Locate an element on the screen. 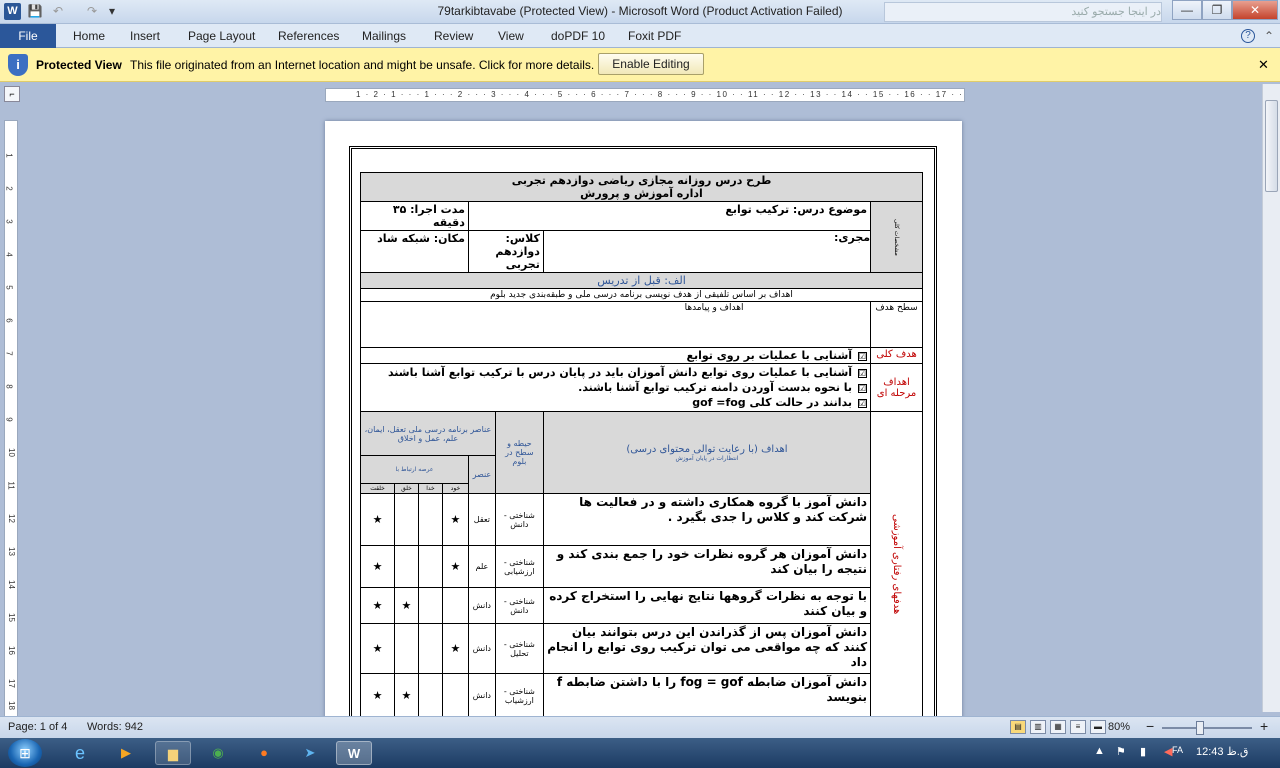 The height and width of the screenshot is (768, 1280). element-cell: علم is located at coordinates (481, 566).